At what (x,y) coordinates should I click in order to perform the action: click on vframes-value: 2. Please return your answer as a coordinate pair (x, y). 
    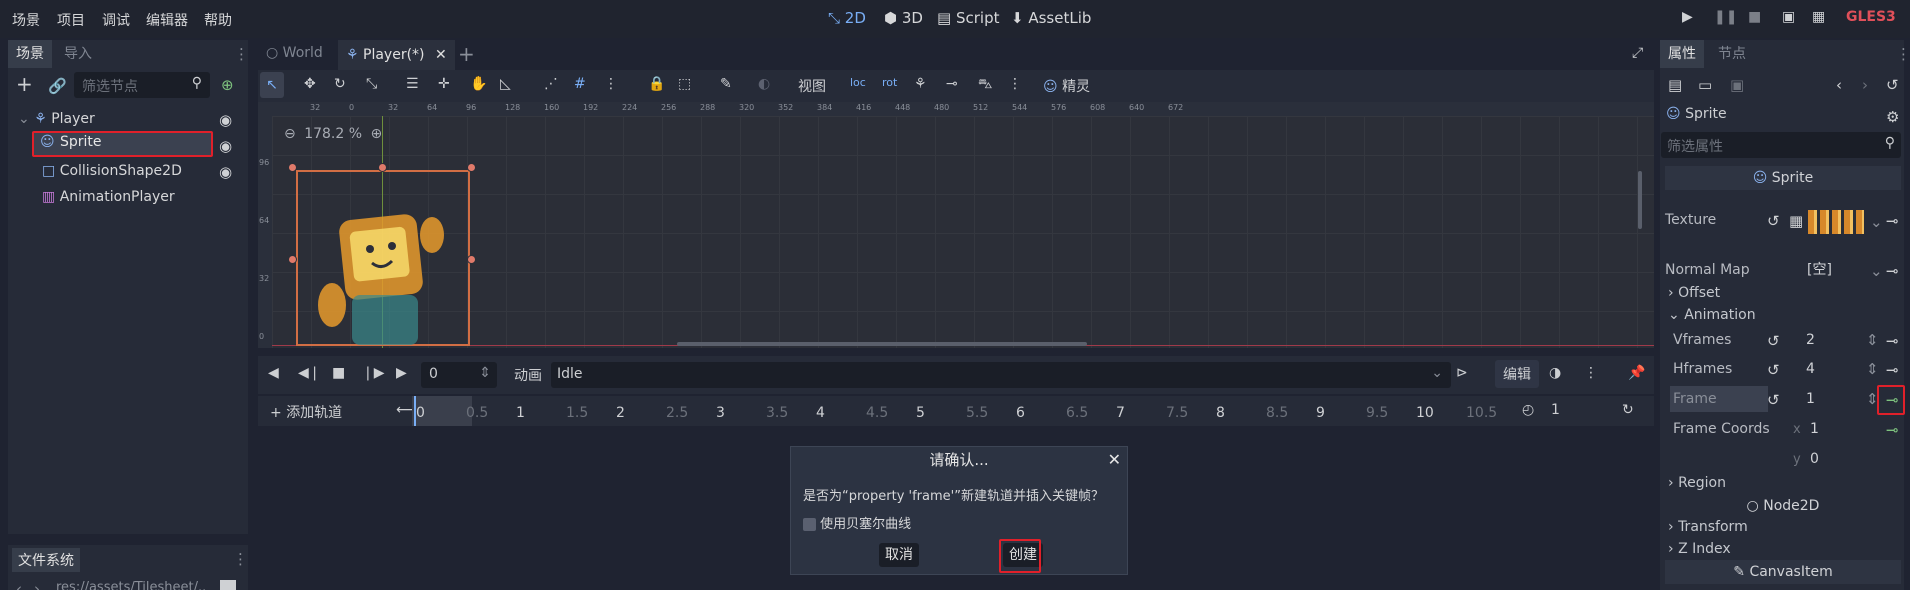
    Looking at the image, I should click on (1810, 340).